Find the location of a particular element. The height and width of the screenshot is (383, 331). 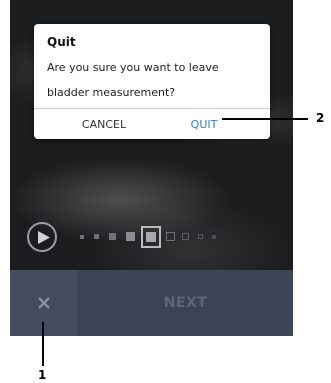

bottom-toolbar: NEXT is located at coordinates (151, 303).